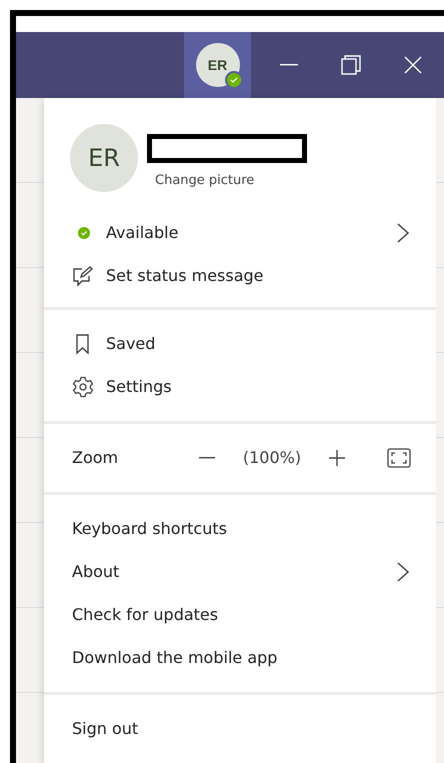 This screenshot has width=444, height=763. What do you see at coordinates (240, 232) in the screenshot?
I see `menu-item: Available` at bounding box center [240, 232].